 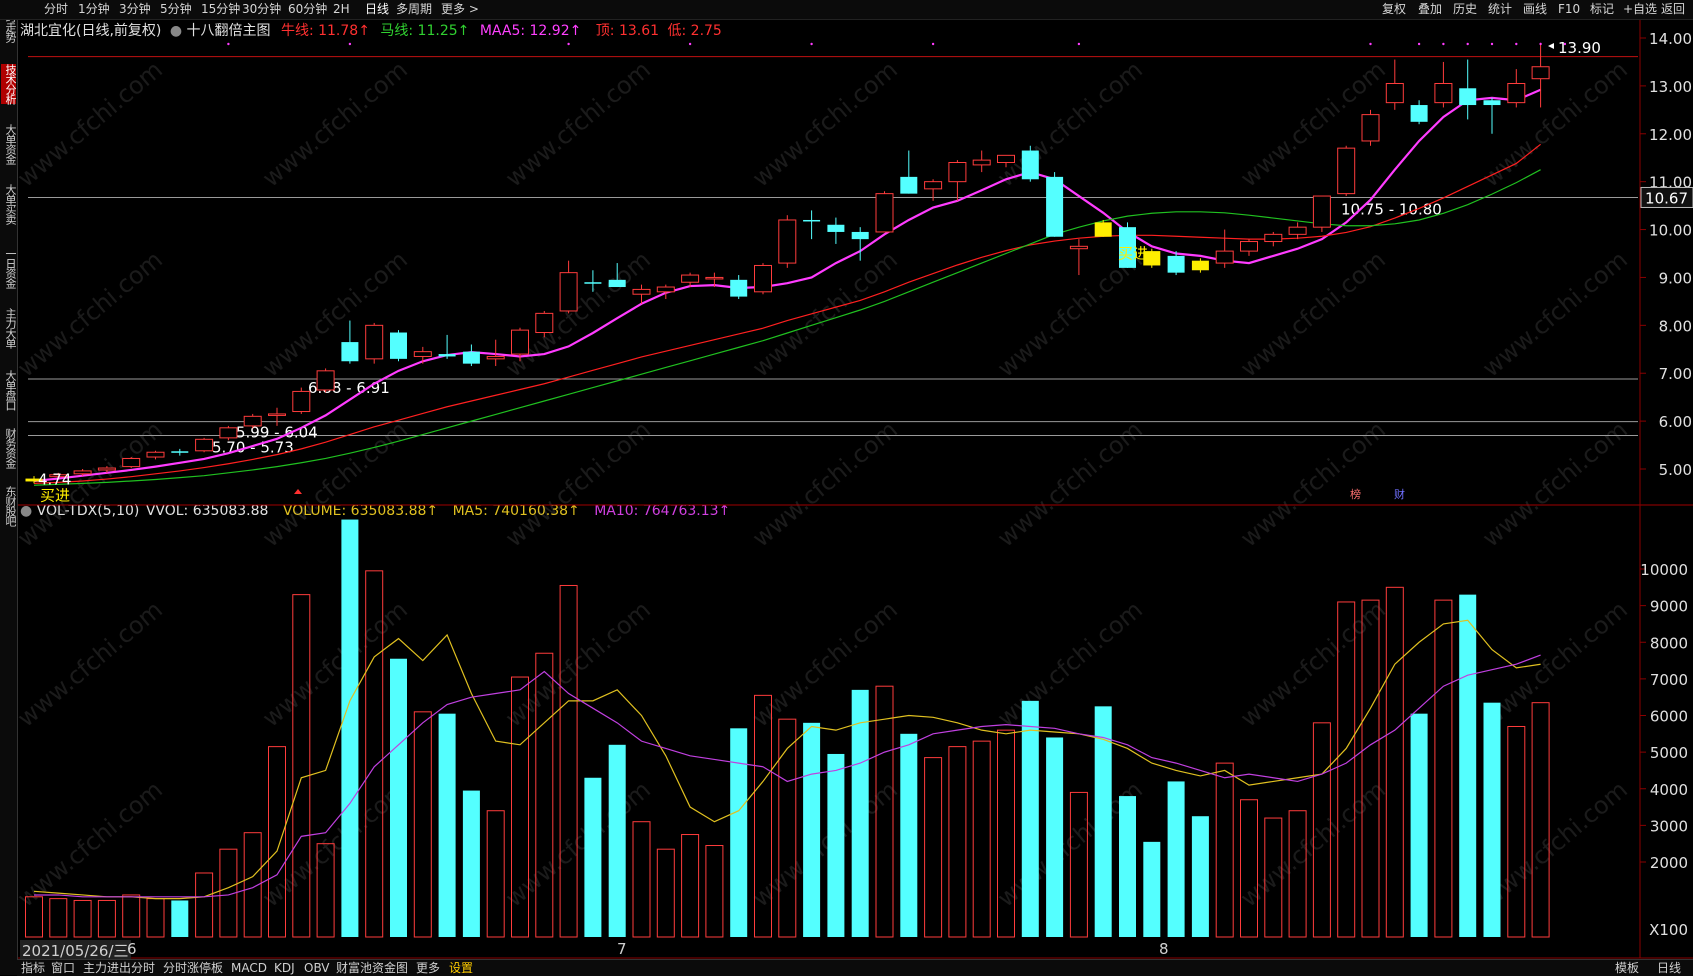 I want to click on bottom-tab-6: OBV, so click(x=317, y=968).